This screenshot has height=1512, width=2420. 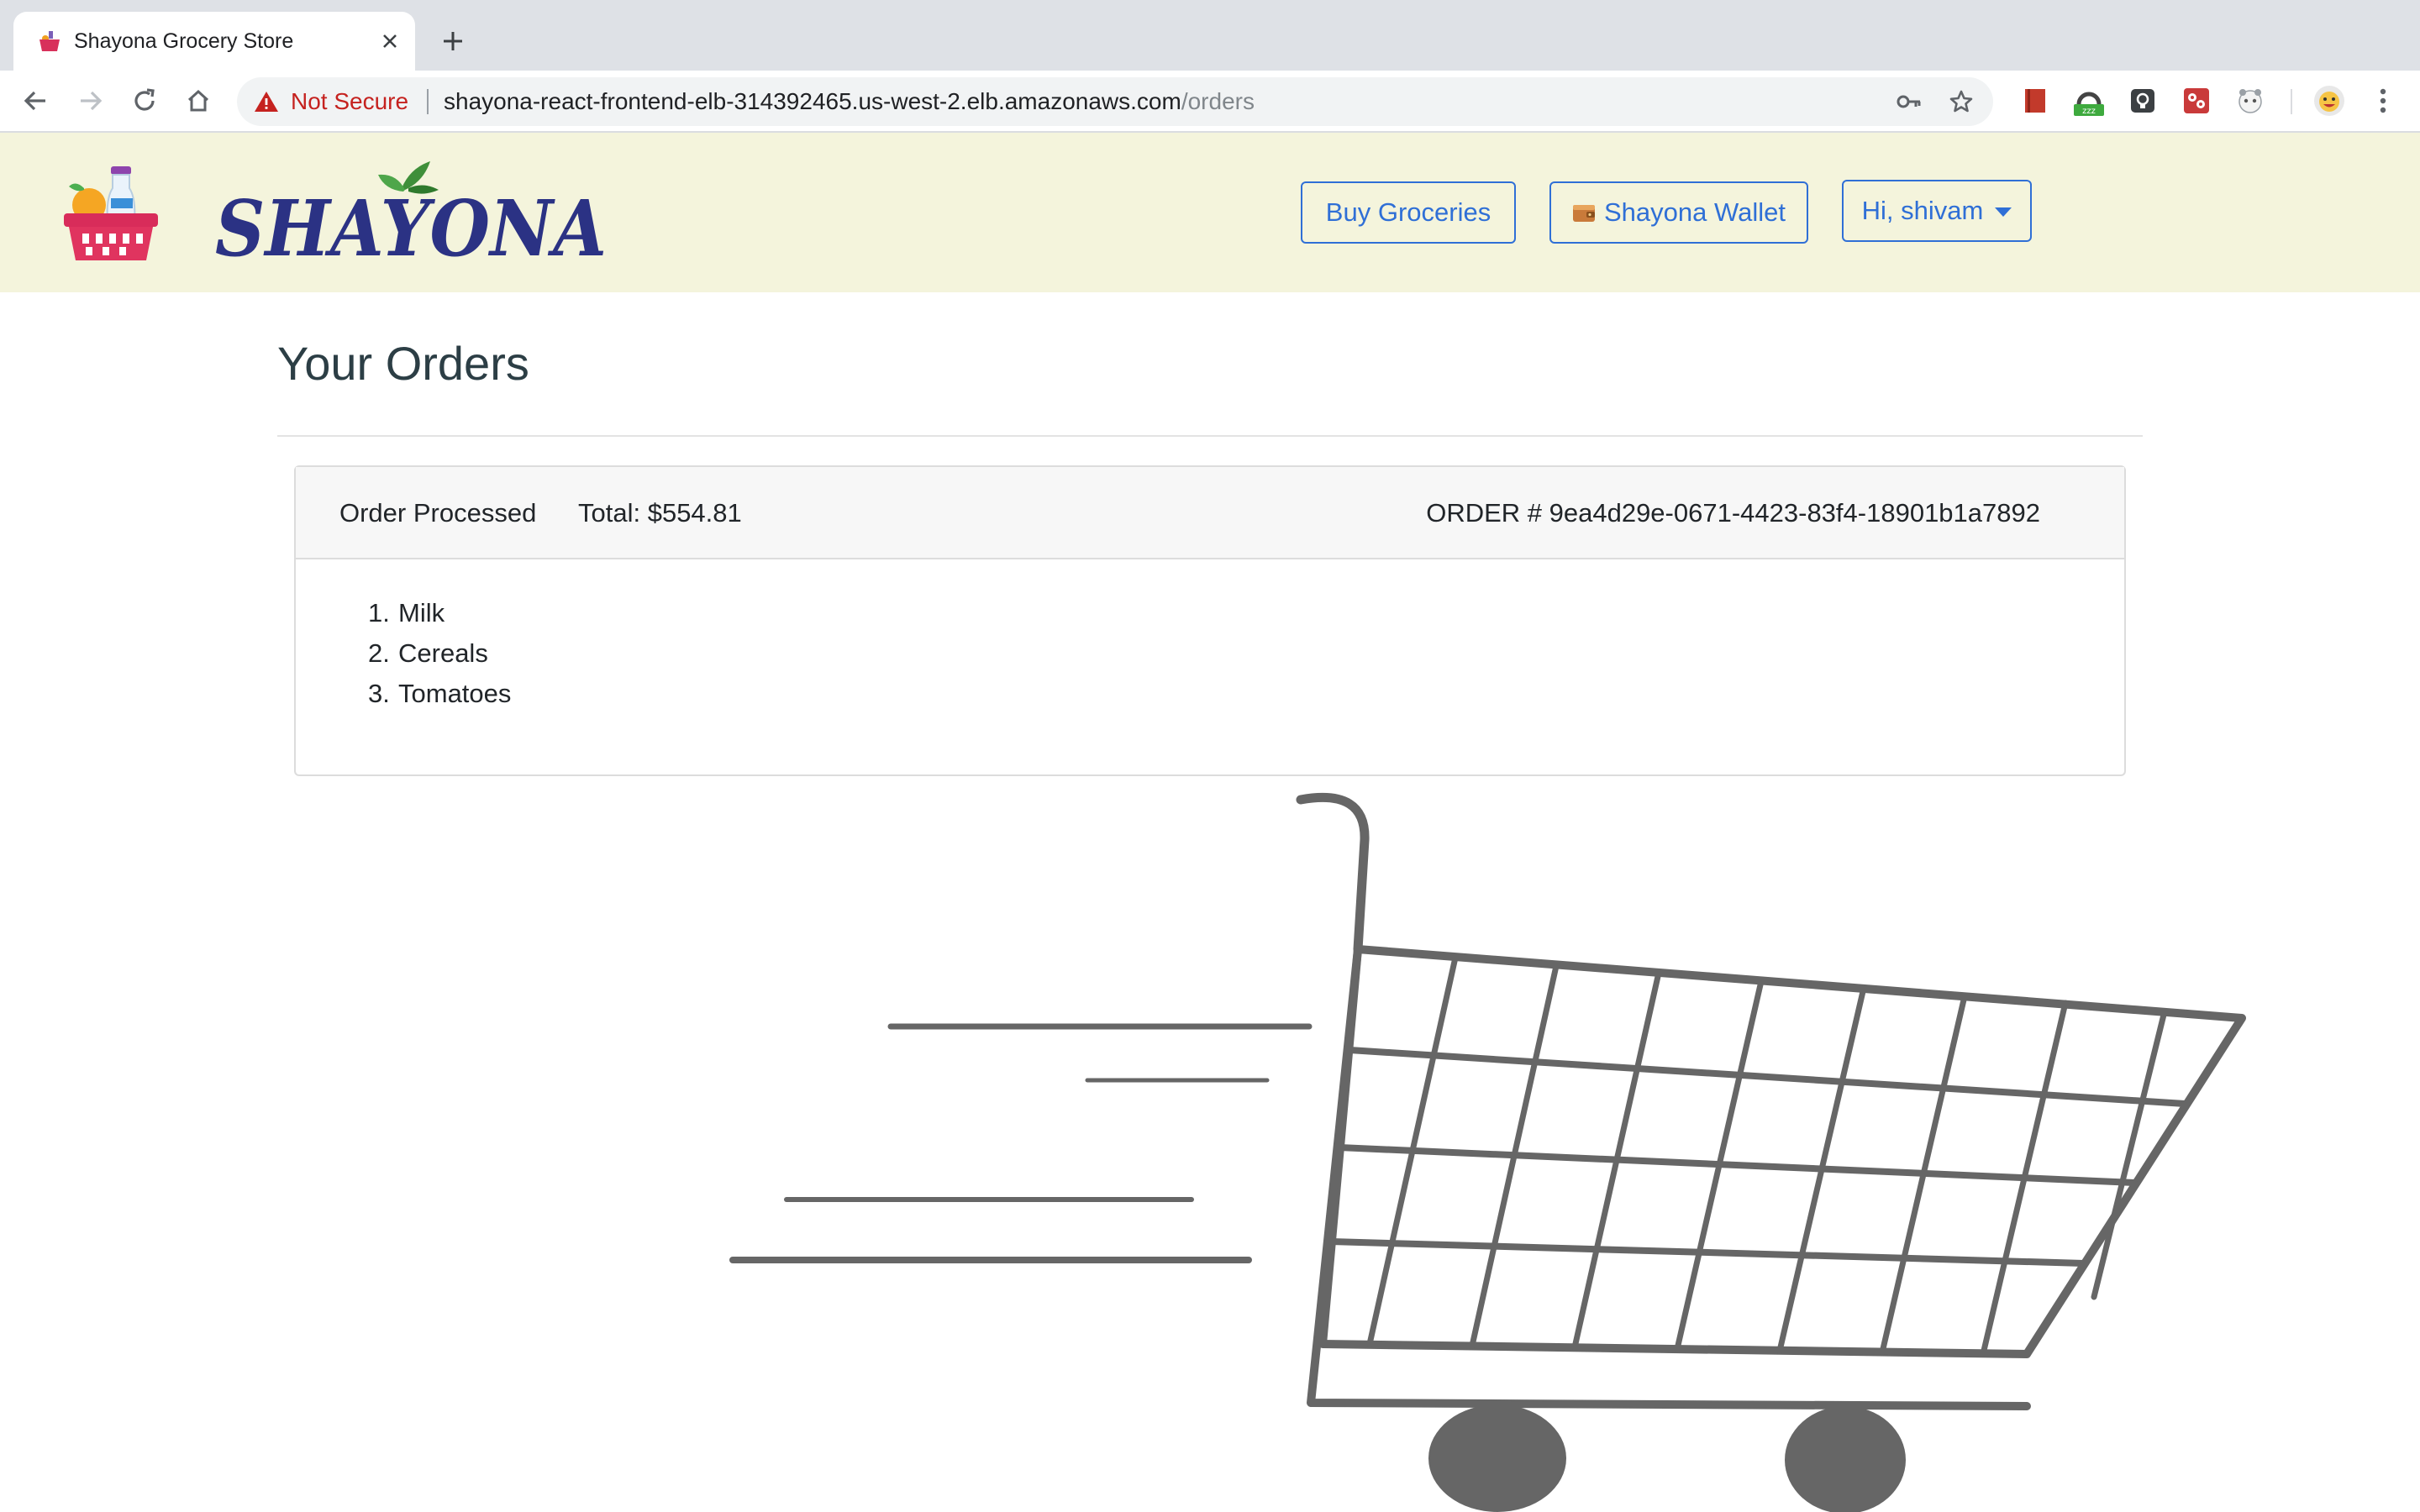 What do you see at coordinates (1922, 210) in the screenshot?
I see `user-menu-label: Hi, shivam` at bounding box center [1922, 210].